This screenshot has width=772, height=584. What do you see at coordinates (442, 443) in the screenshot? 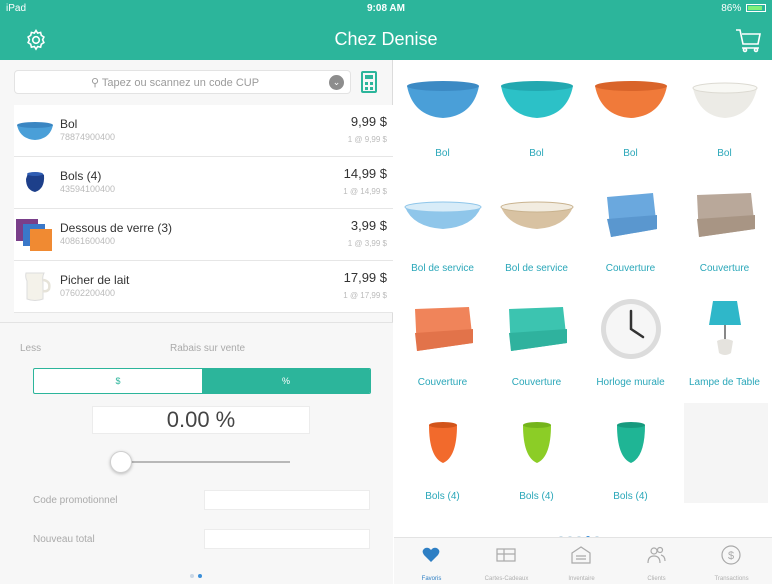
I see `bowls-orange-icon` at bounding box center [442, 443].